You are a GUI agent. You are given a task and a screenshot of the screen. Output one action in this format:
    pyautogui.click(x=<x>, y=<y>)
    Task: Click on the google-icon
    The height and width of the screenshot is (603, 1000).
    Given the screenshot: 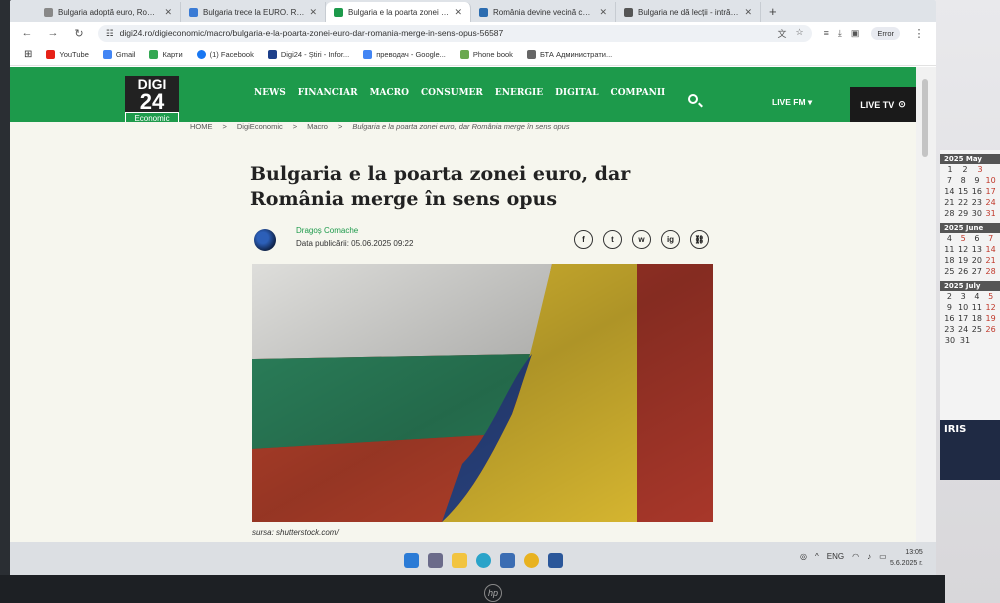 What is the action you would take?
    pyautogui.click(x=107, y=54)
    